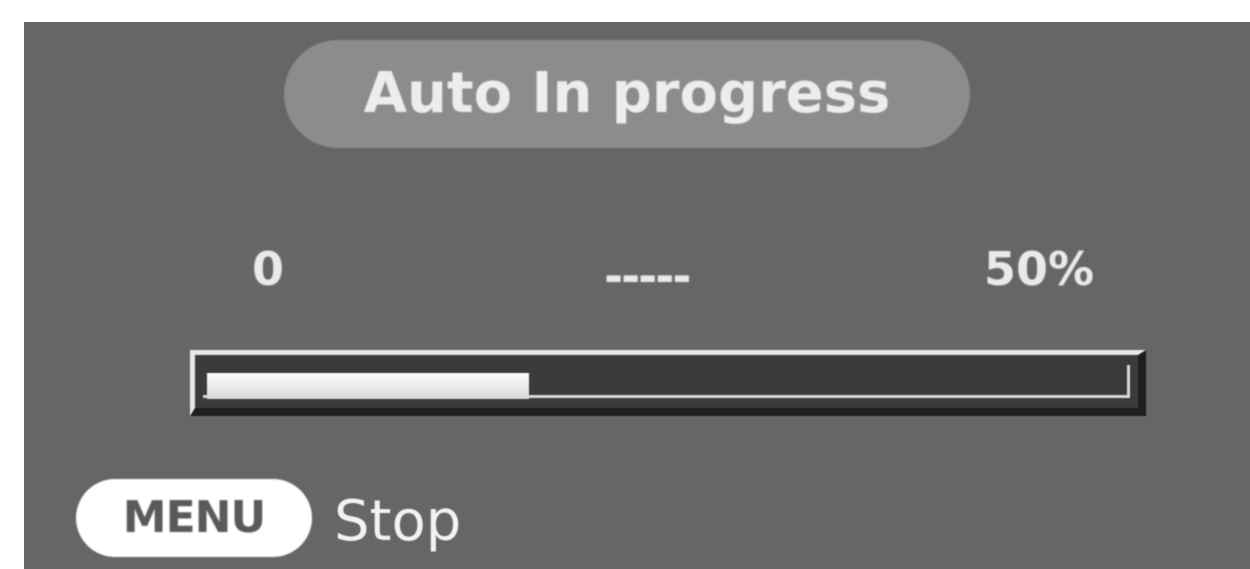  I want to click on status-title: Auto In progress, so click(627, 94).